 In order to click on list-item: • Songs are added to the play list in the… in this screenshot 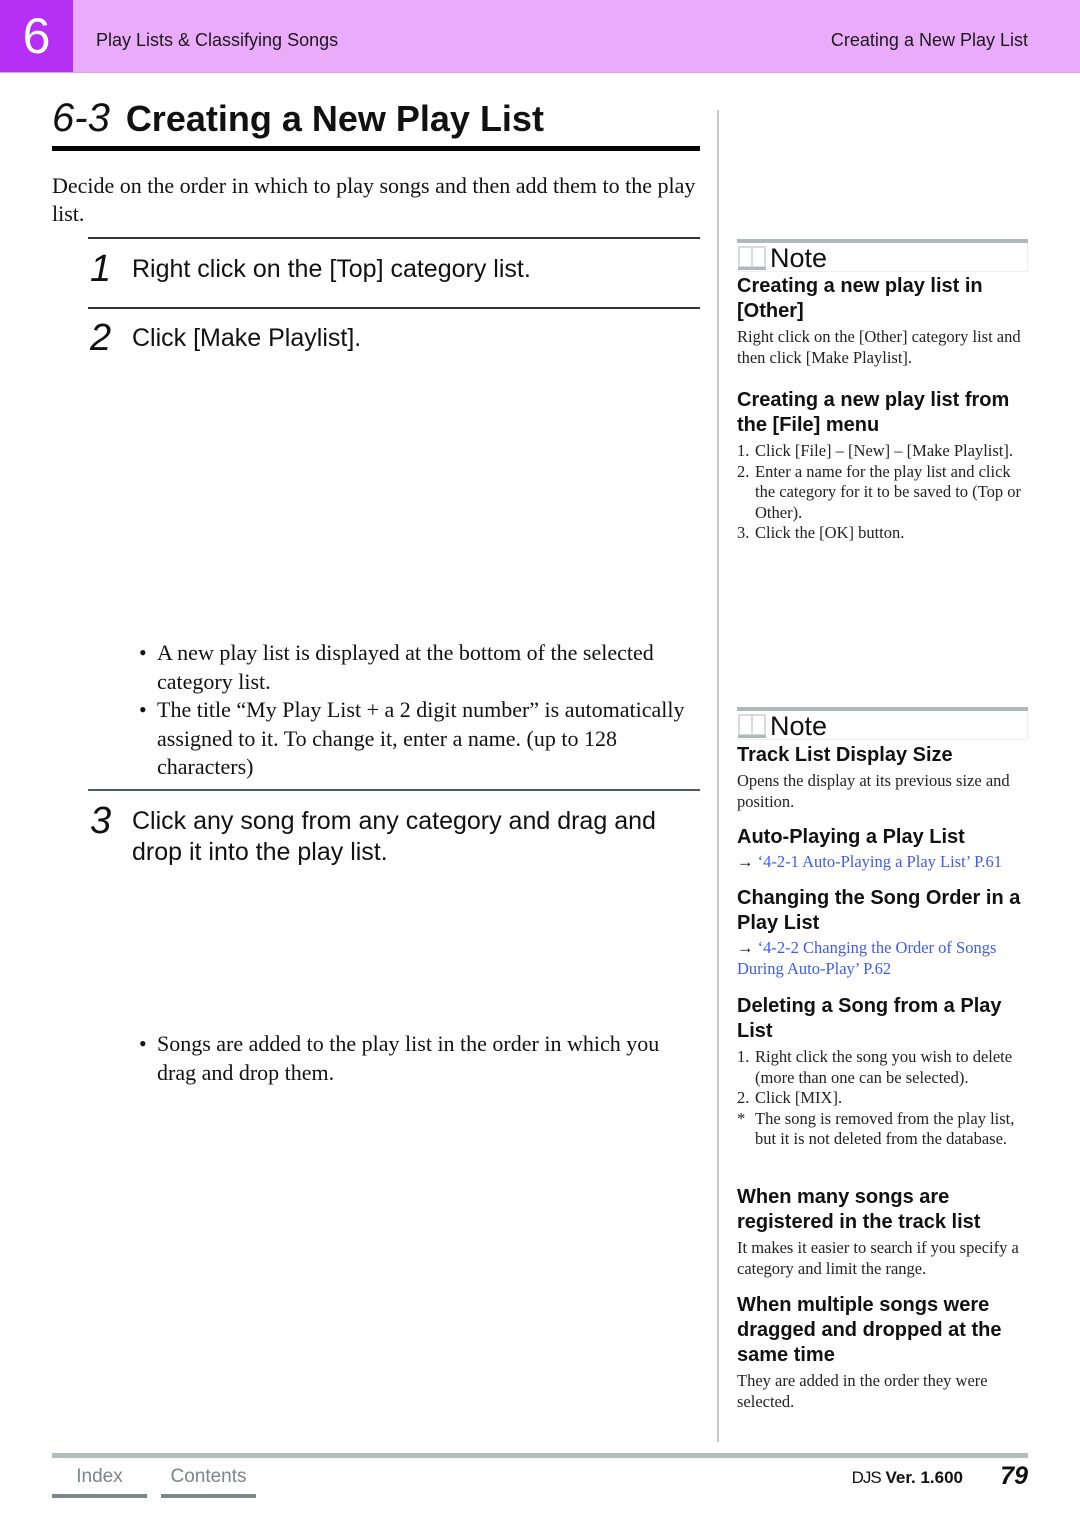, I will do `click(399, 1058)`.